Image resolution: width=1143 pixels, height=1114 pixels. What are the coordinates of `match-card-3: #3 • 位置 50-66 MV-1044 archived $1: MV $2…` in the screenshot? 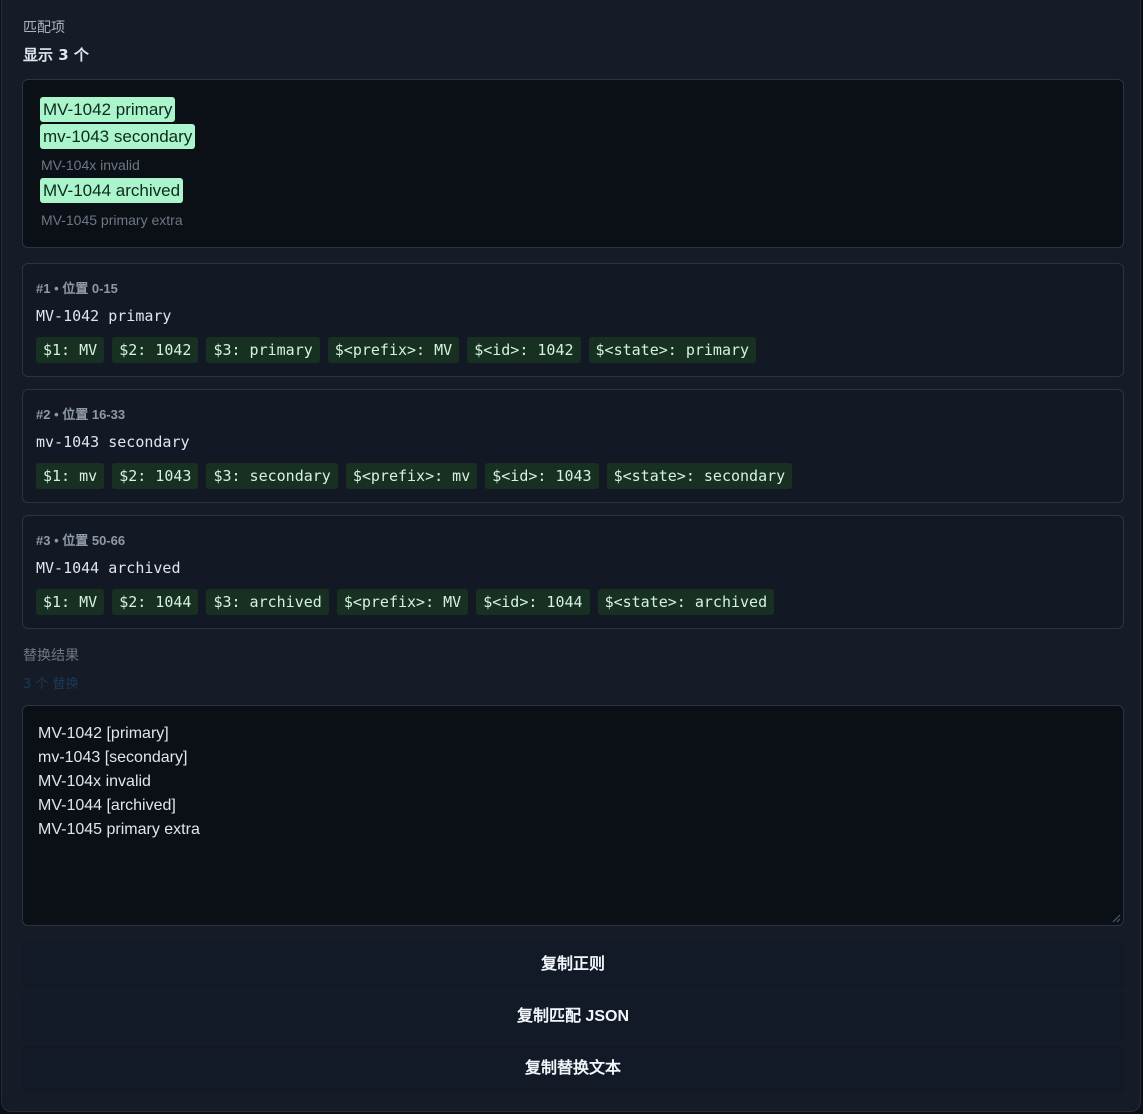 It's located at (573, 572).